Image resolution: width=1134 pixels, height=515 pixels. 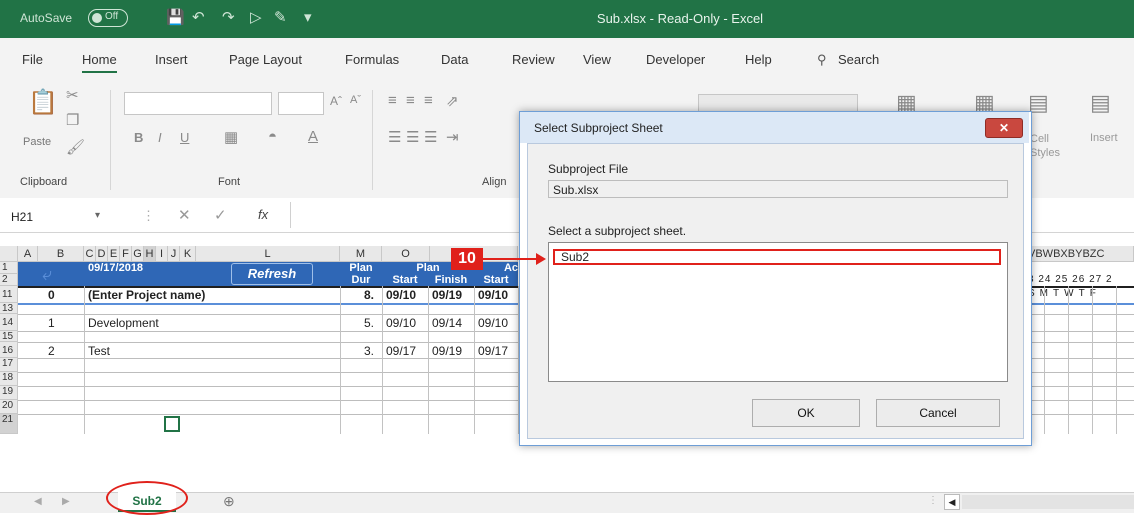 I want to click on plan-start: 09/17, so click(x=401, y=351).